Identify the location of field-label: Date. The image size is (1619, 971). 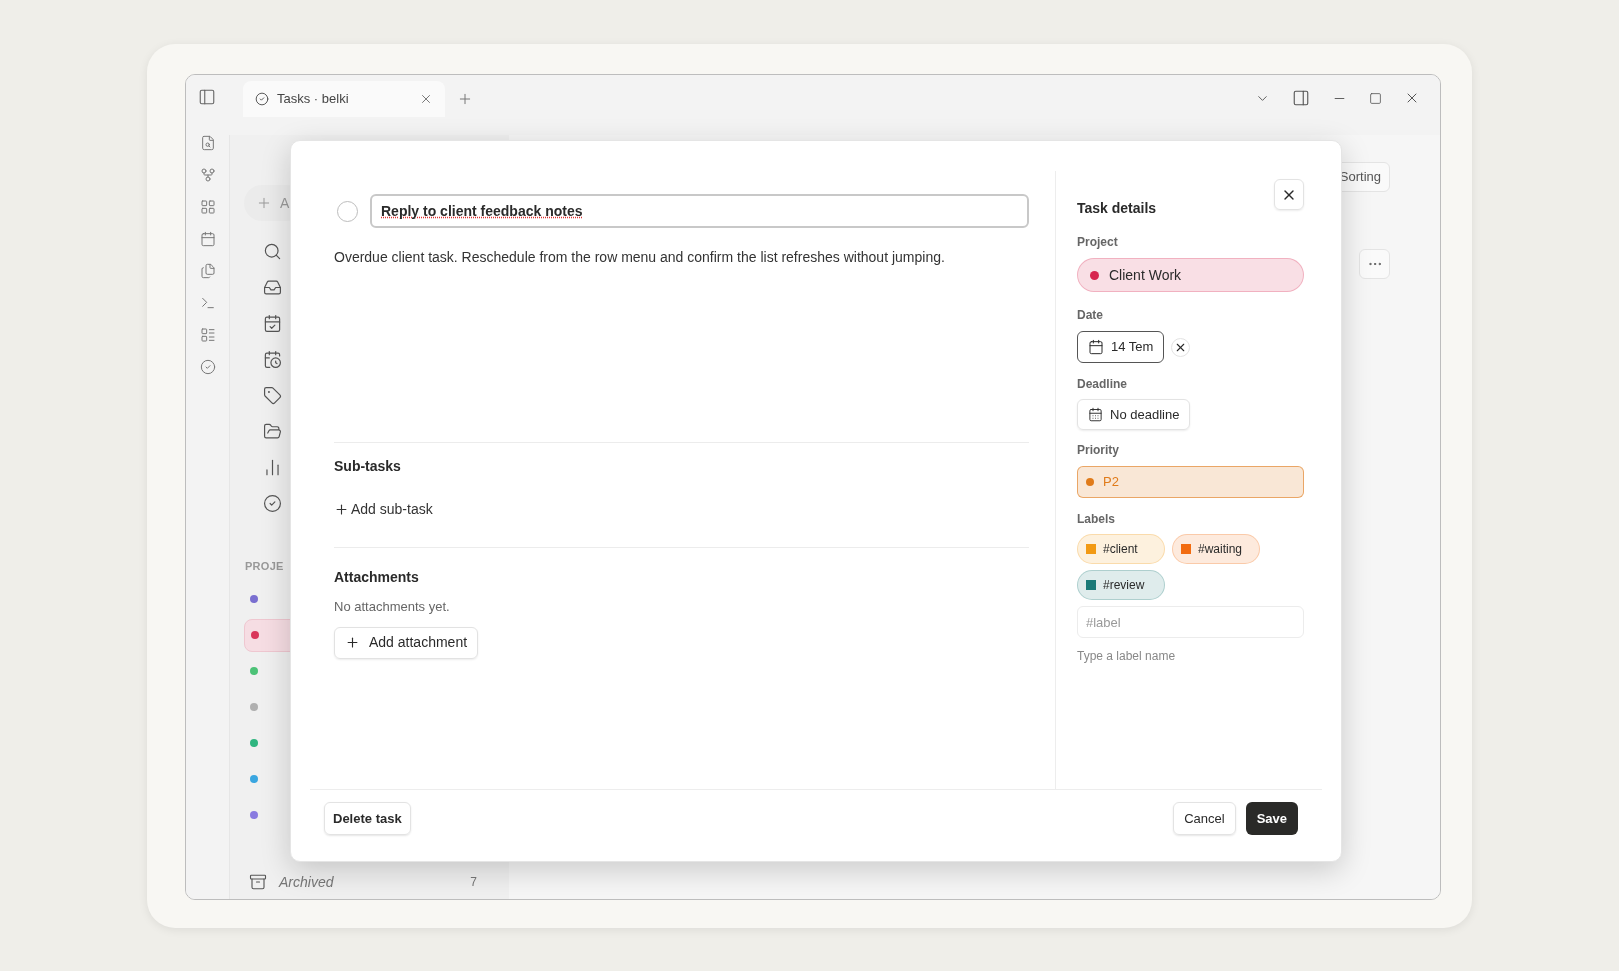
(1090, 315).